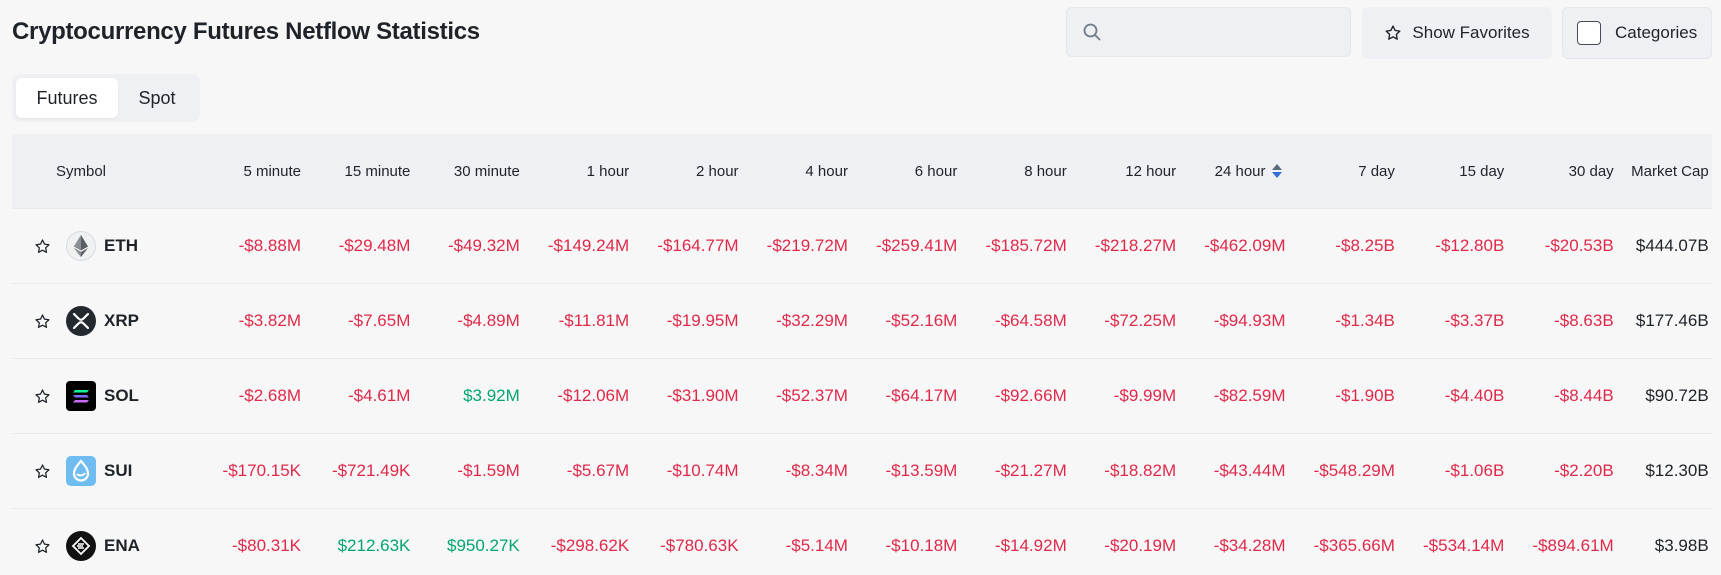  Describe the element at coordinates (594, 320) in the screenshot. I see `netflow-value: -$11.81M` at that location.